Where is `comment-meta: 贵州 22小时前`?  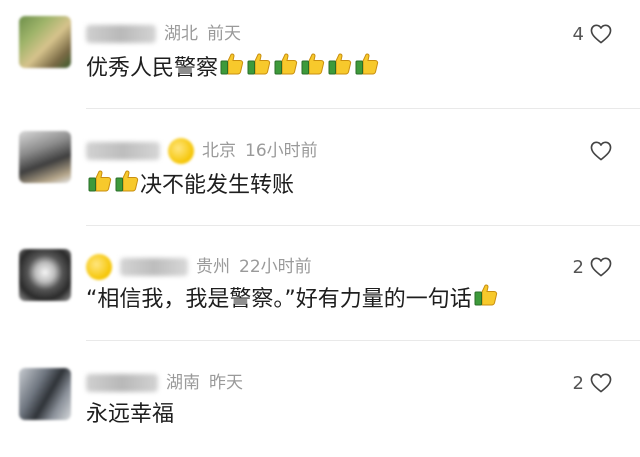
comment-meta: 贵州 22小时前 is located at coordinates (203, 267).